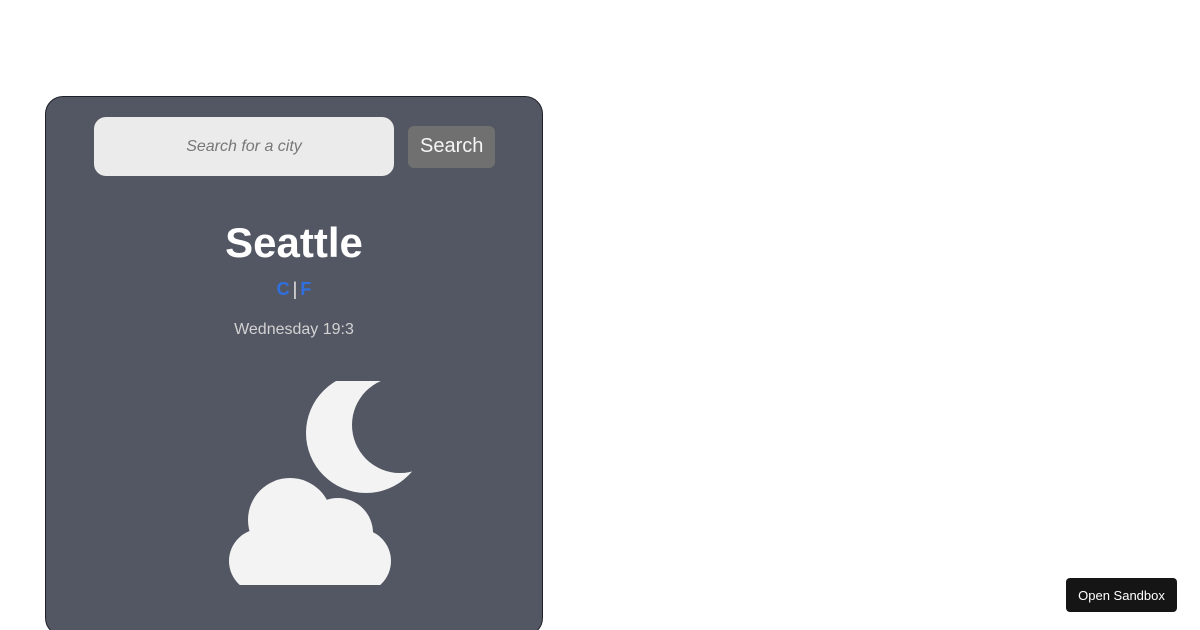 This screenshot has width=1200, height=630. Describe the element at coordinates (305, 289) in the screenshot. I see `fahrenheit-link: F` at that location.